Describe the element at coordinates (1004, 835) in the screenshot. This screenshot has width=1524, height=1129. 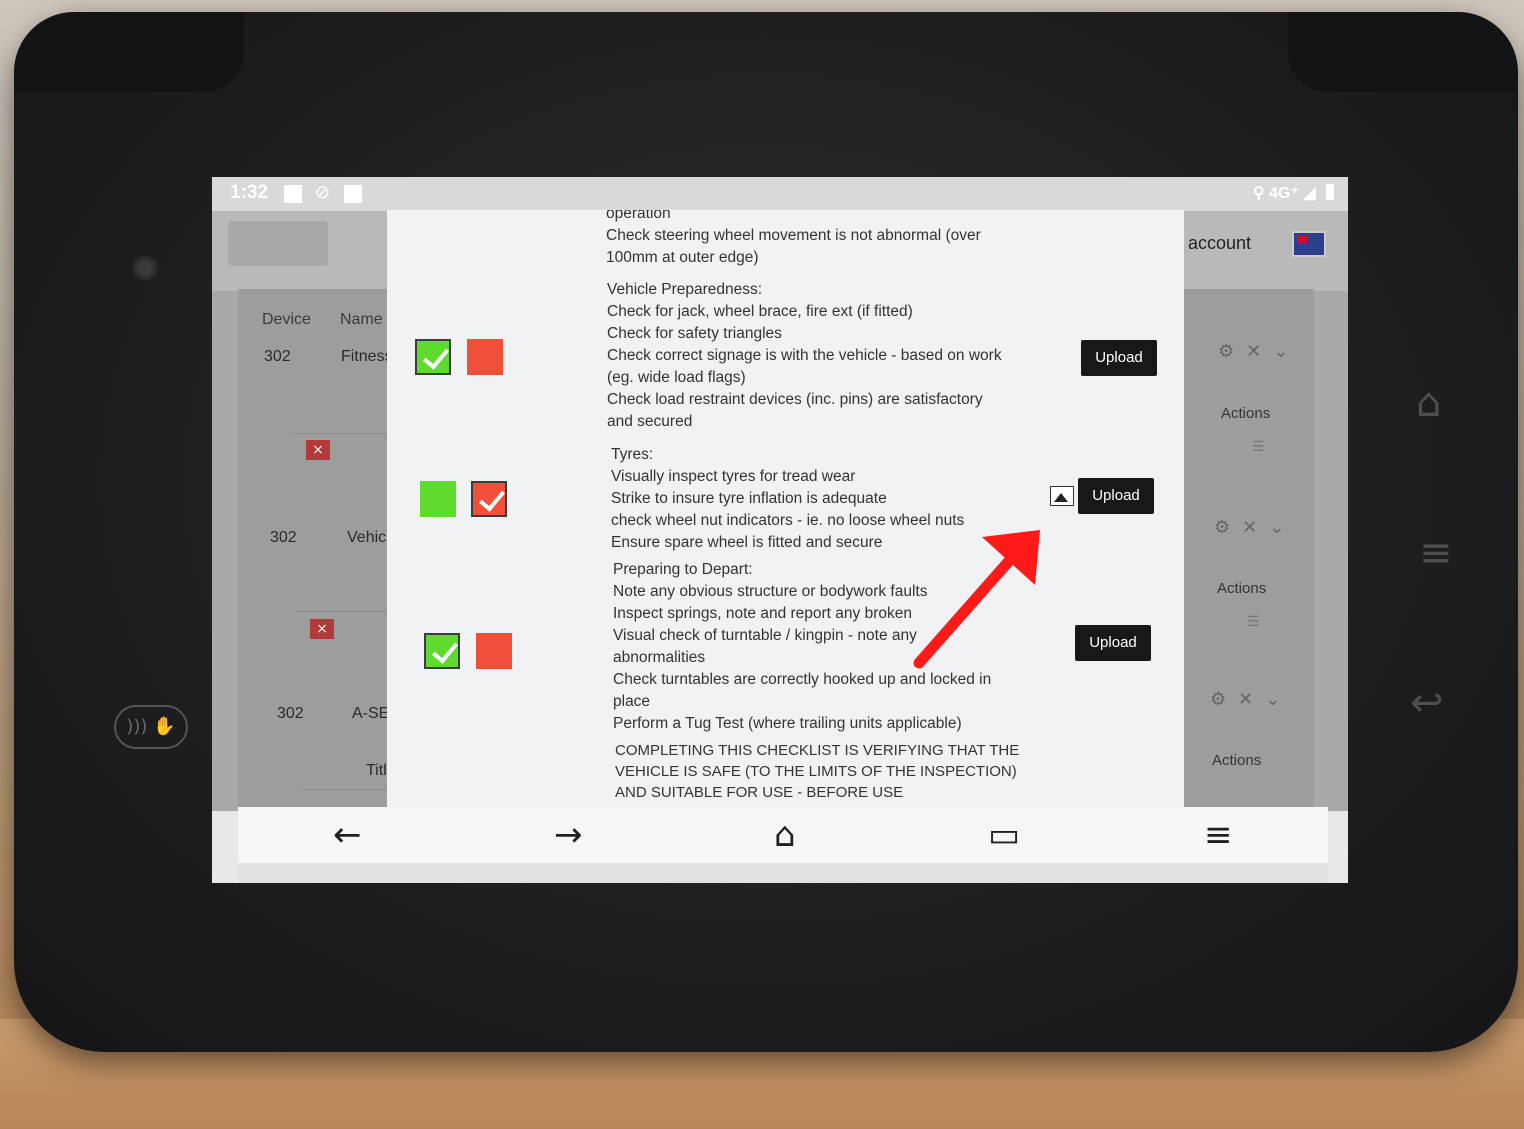
I see `tabs-icon: ▭` at that location.